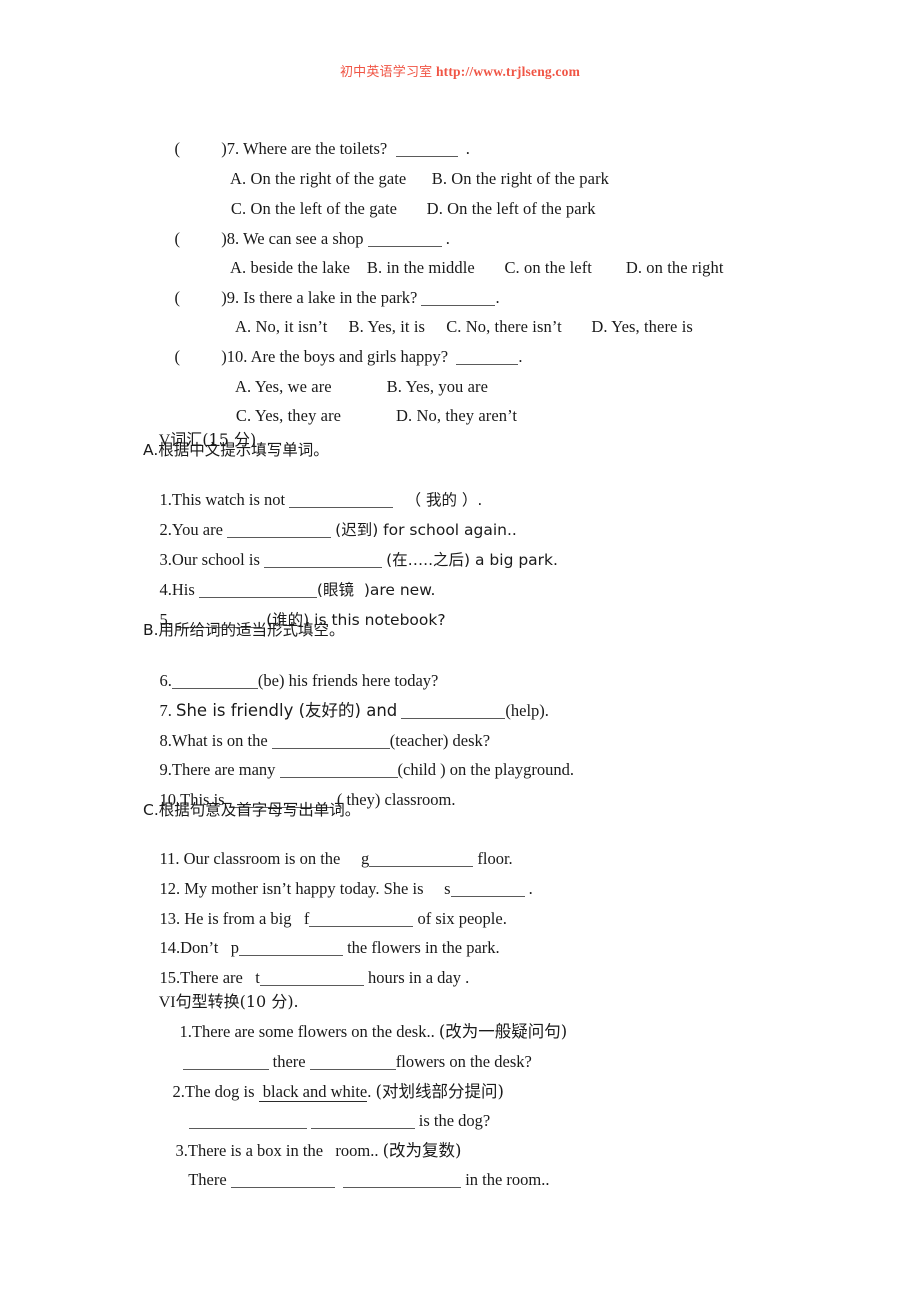 This screenshot has height=1302, width=920. I want to click on site-url: http://www.trjlseng.com, so click(508, 71).